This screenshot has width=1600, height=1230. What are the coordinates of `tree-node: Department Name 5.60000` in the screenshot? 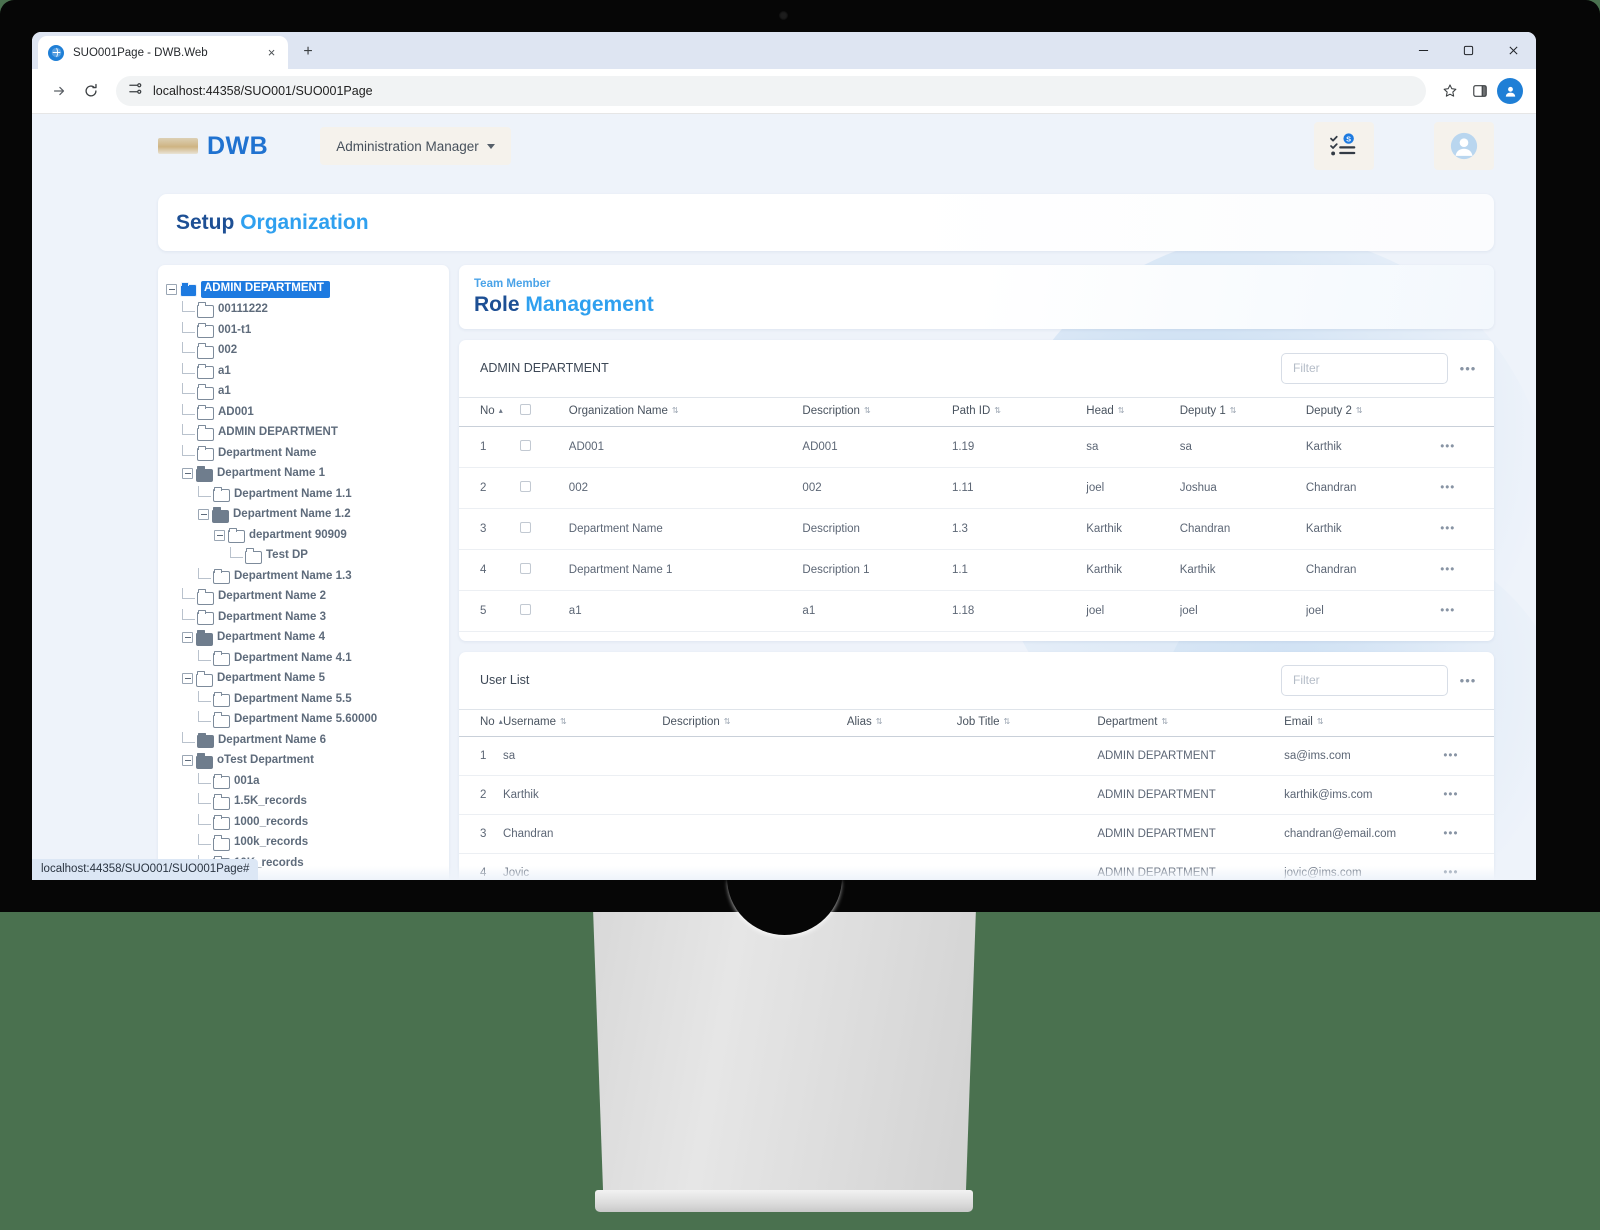 It's located at (304, 720).